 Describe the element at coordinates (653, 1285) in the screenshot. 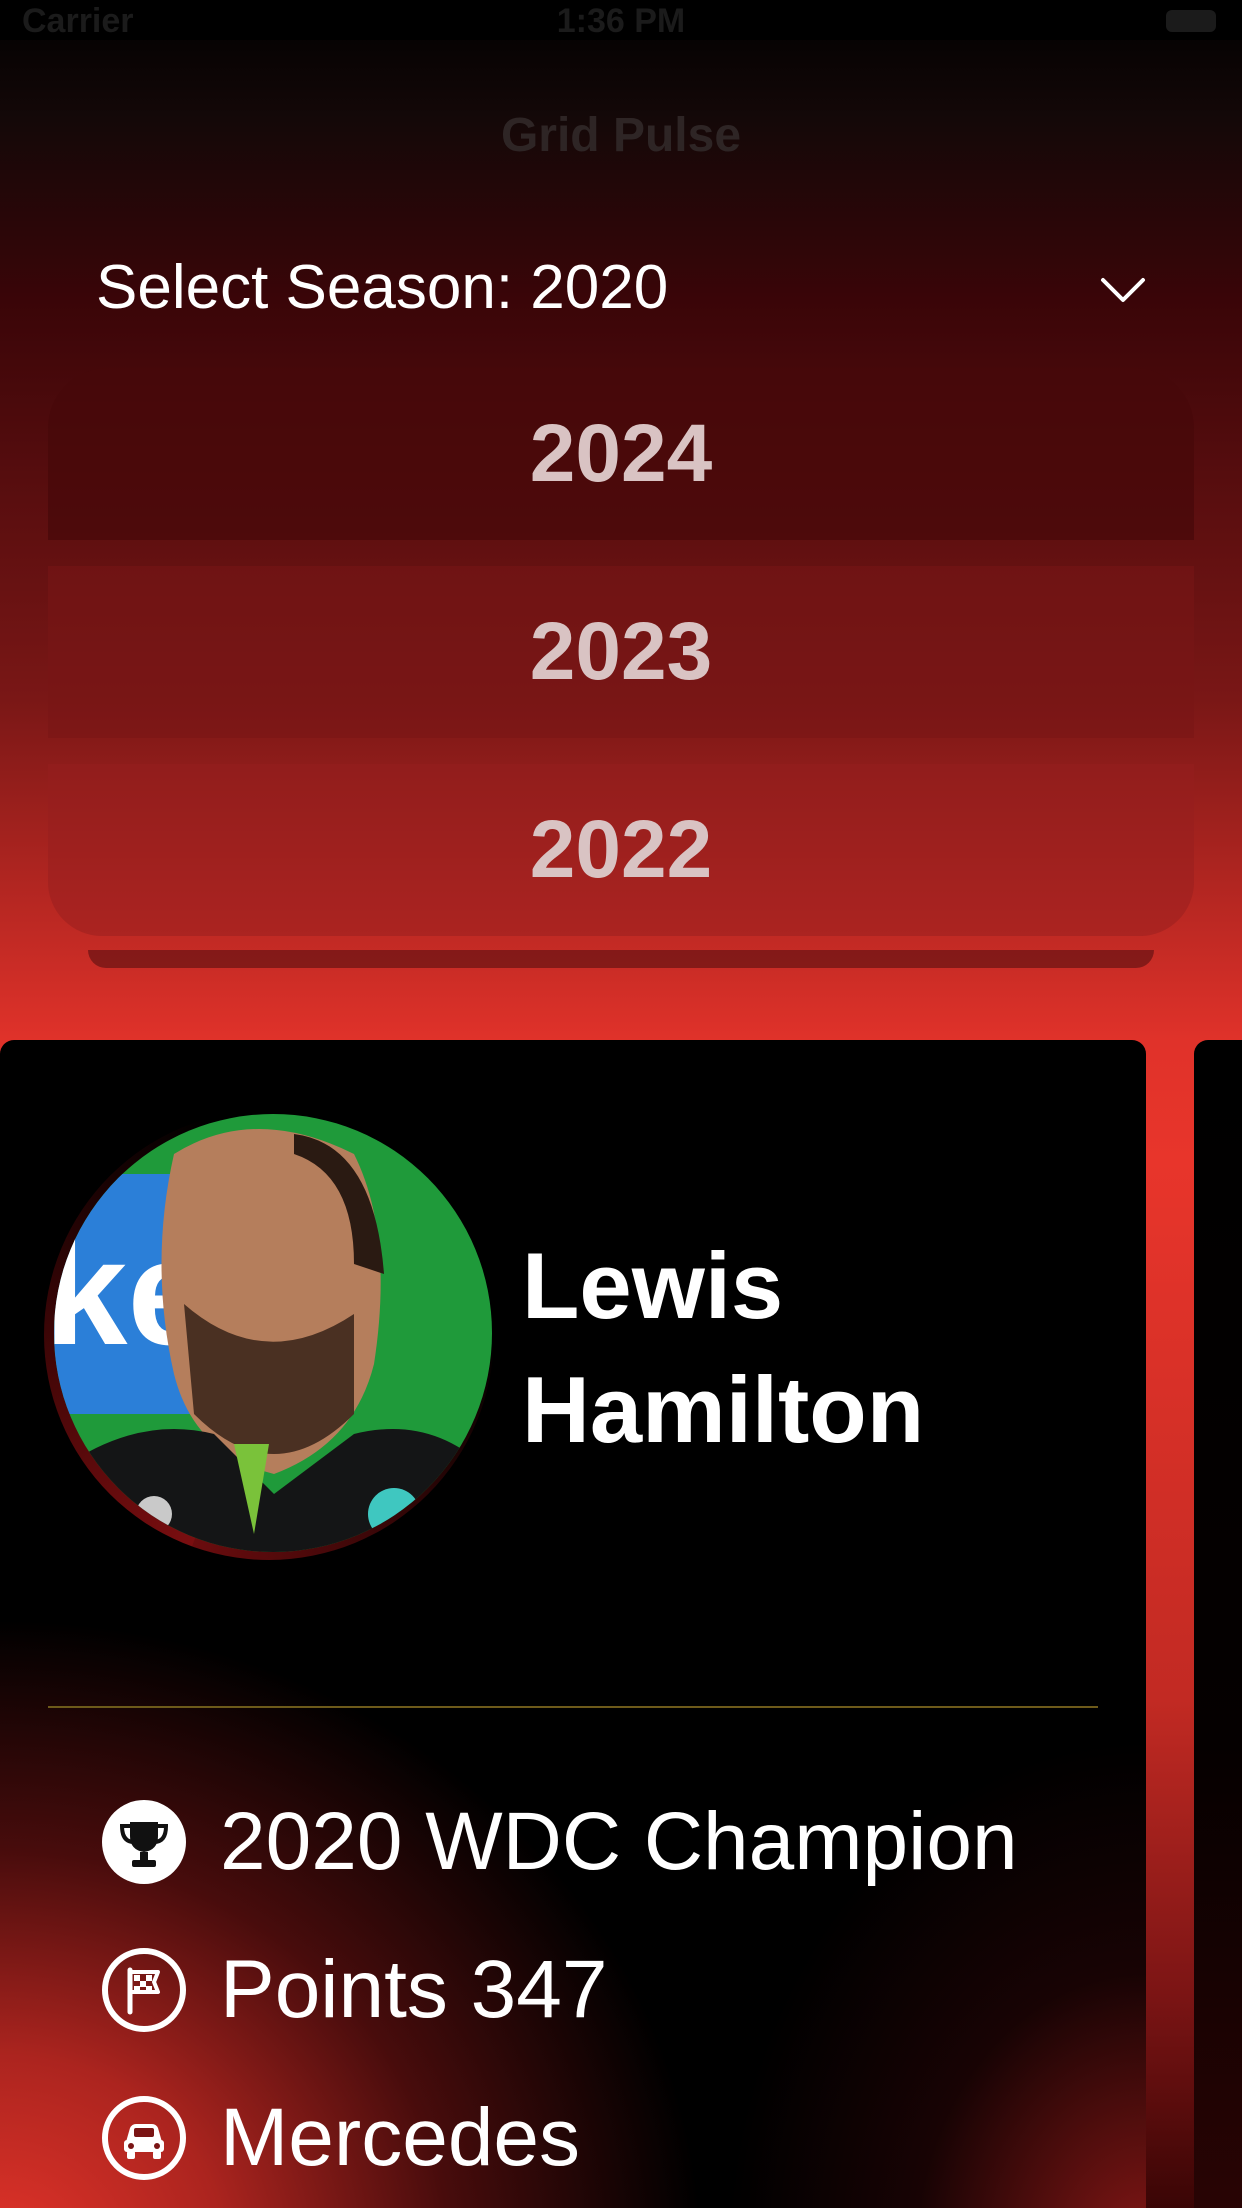

I see `driver-first-name: Lewis` at that location.